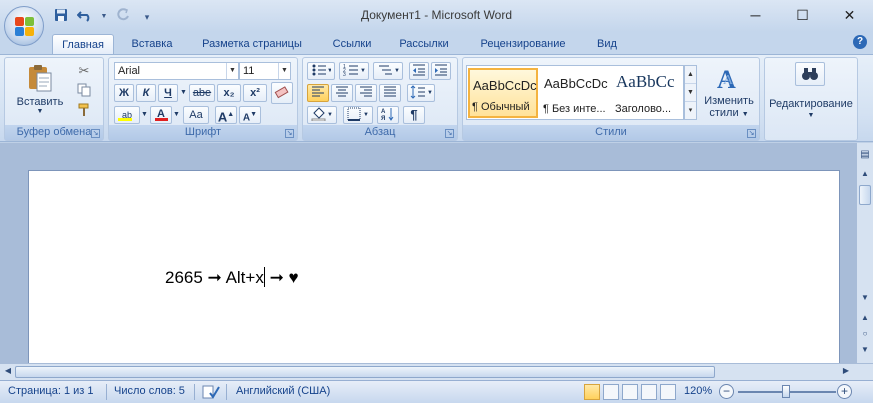 Image resolution: width=873 pixels, height=403 pixels. What do you see at coordinates (318, 93) in the screenshot?
I see `align-left-button` at bounding box center [318, 93].